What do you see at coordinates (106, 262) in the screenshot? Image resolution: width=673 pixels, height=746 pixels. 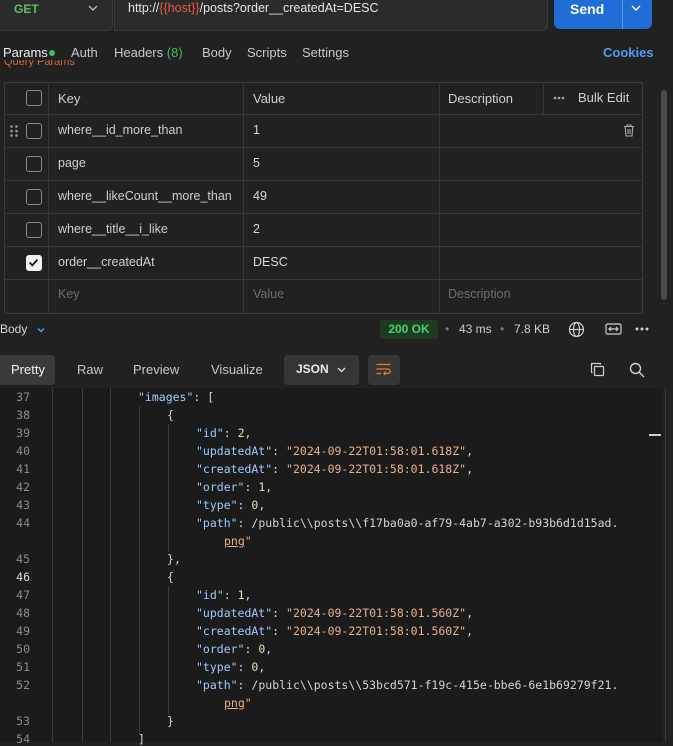 I see `param-key: order__createdAt` at bounding box center [106, 262].